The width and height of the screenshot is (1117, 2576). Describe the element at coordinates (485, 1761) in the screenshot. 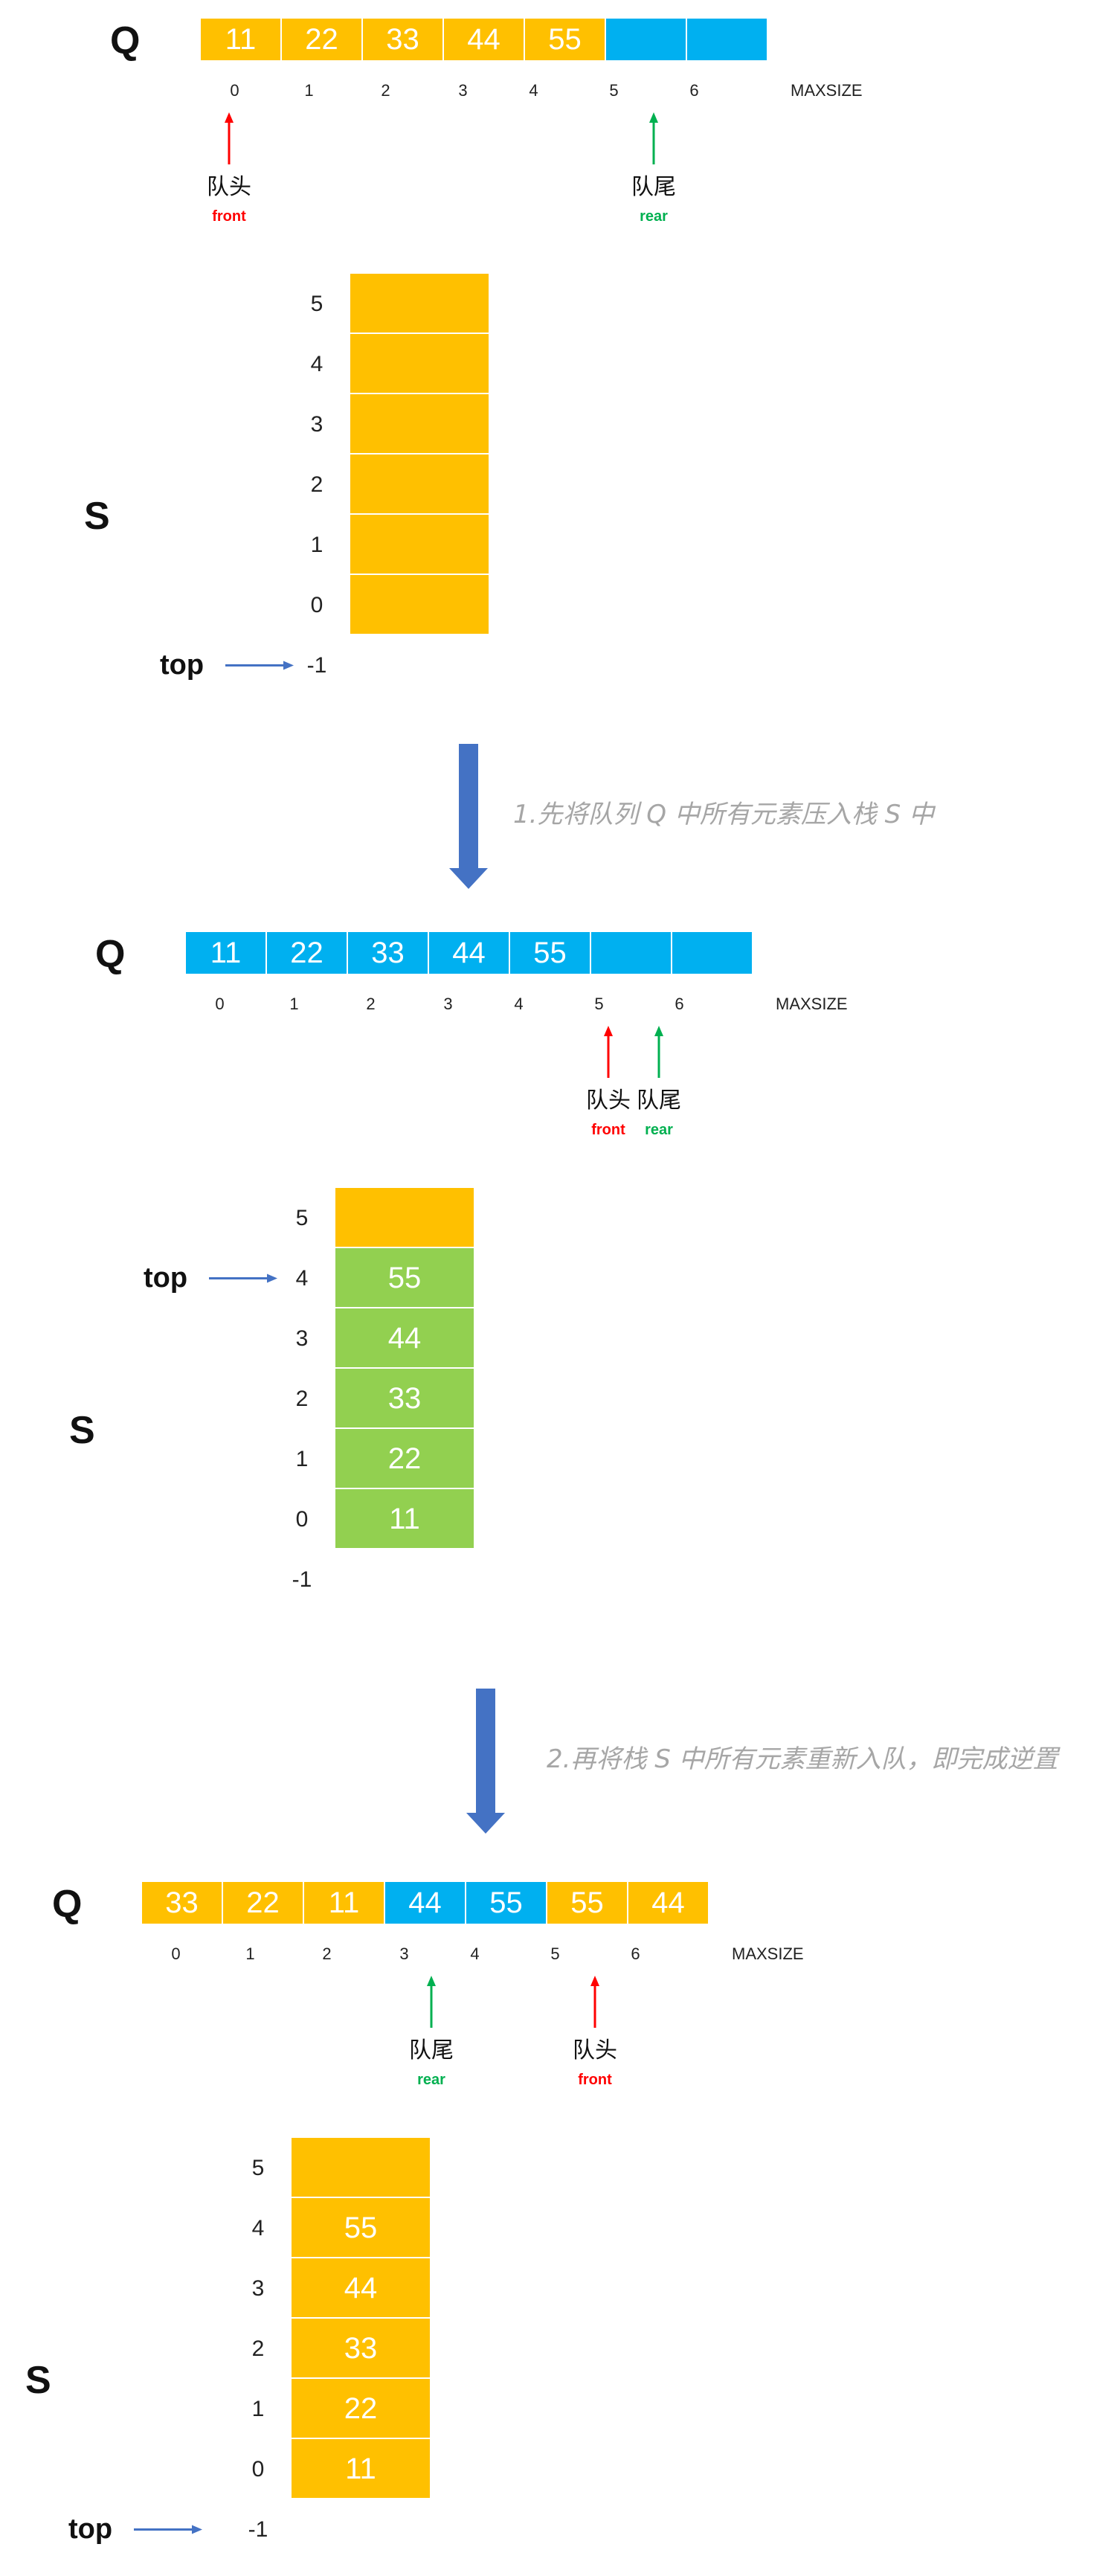

I see `step-2-arrow` at that location.